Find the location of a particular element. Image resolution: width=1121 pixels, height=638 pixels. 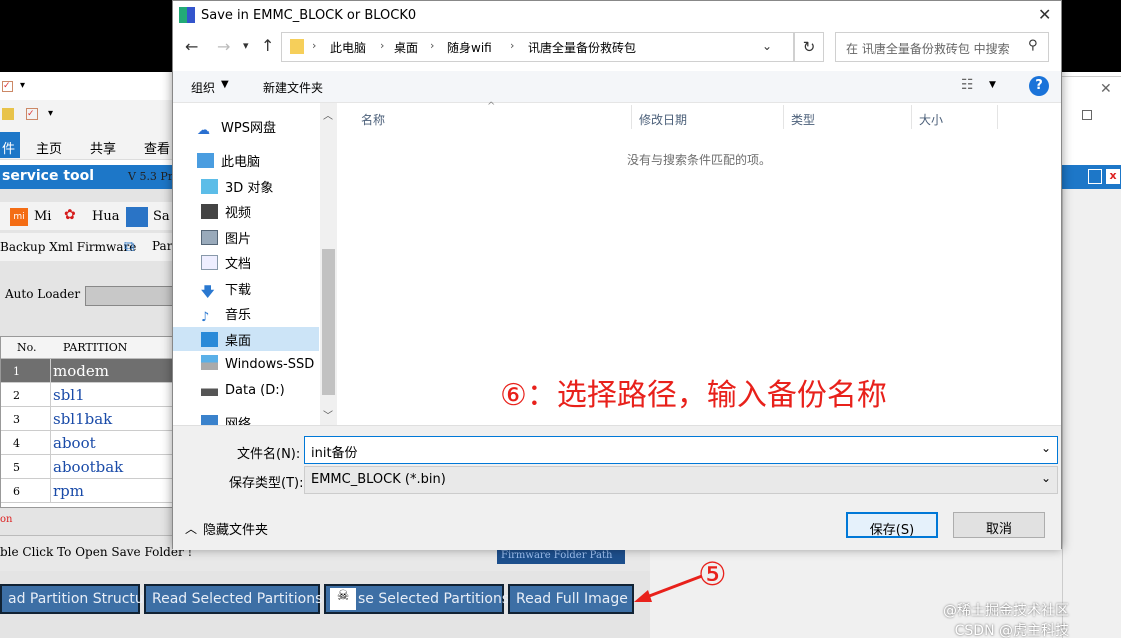

view-options-icon: ☷ is located at coordinates (967, 85).